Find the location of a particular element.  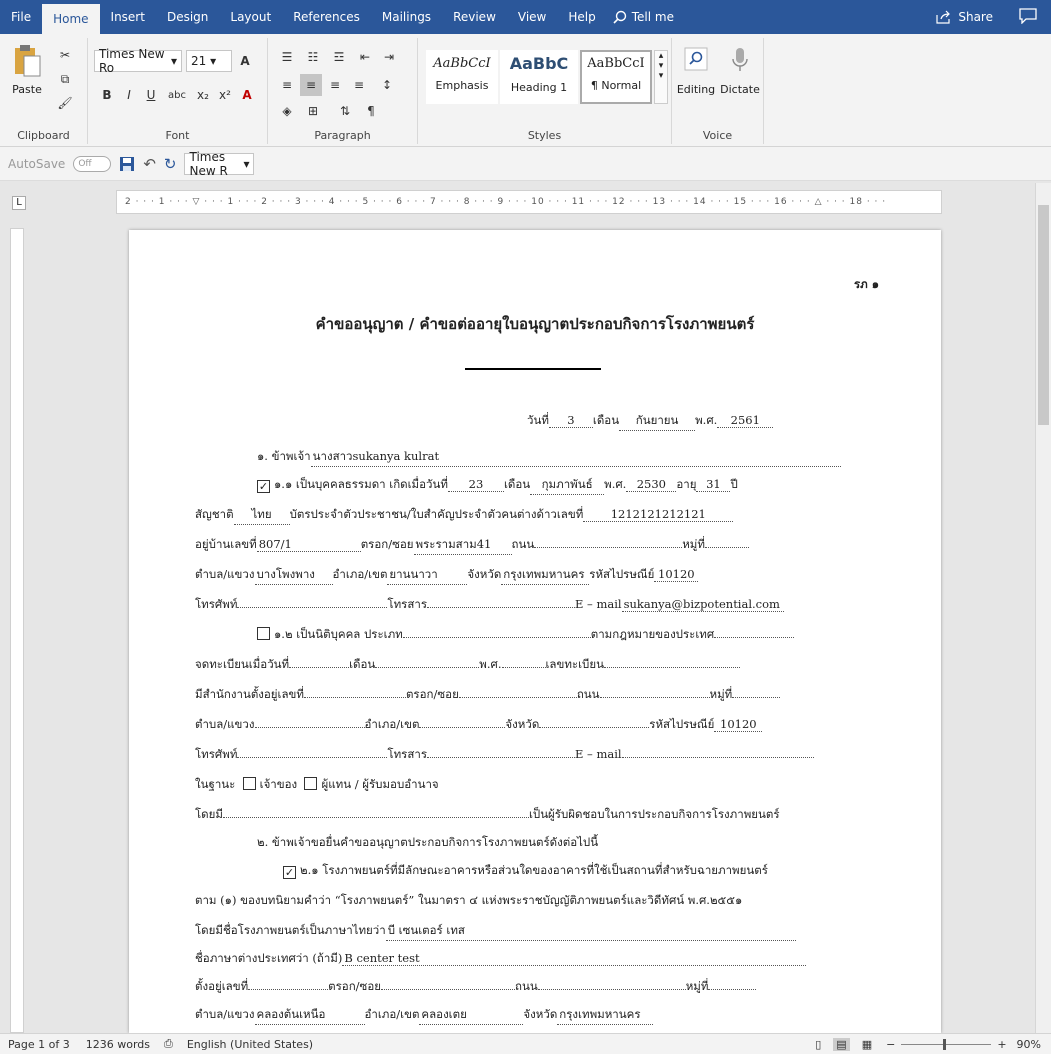

read-mode-icon: ▯ is located at coordinates (818, 1044).